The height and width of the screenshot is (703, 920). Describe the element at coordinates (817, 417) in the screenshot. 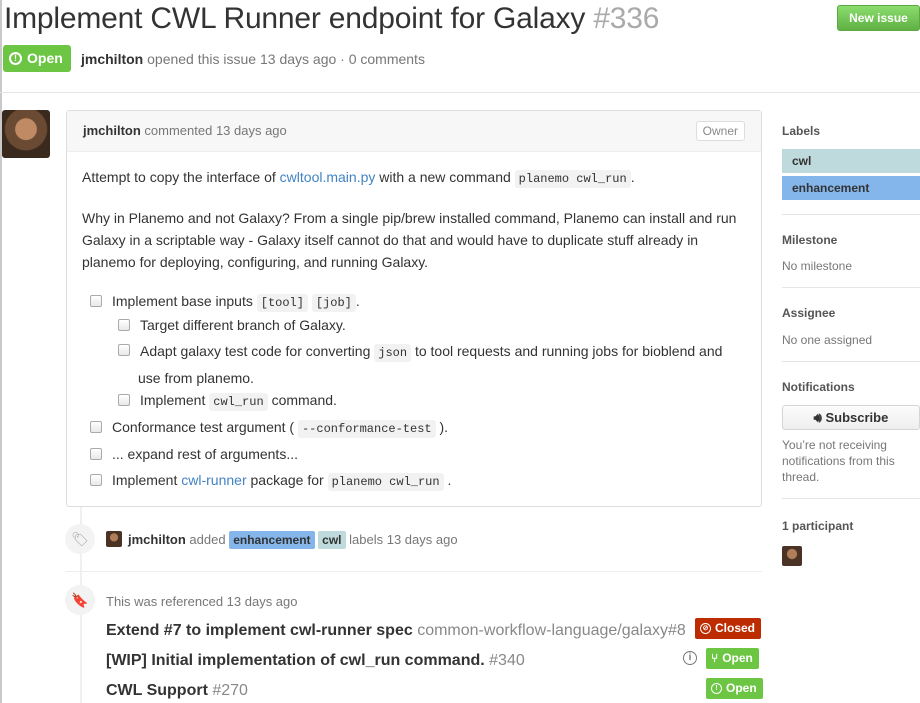

I see `speaker-icon: 🔊︎` at that location.